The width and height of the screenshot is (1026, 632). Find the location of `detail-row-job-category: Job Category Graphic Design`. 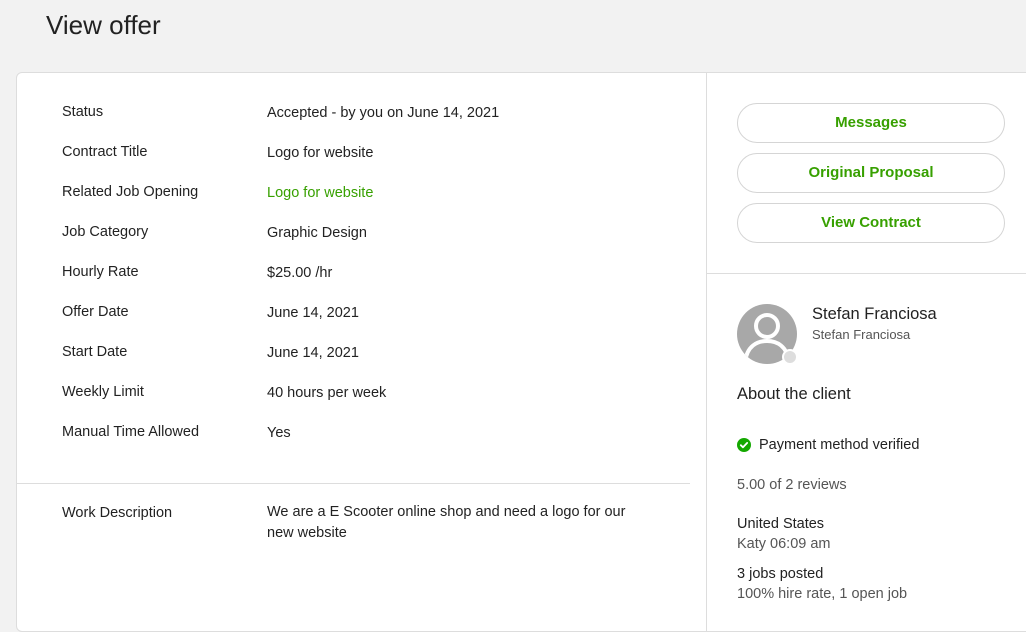

detail-row-job-category: Job Category Graphic Design is located at coordinates (361, 232).